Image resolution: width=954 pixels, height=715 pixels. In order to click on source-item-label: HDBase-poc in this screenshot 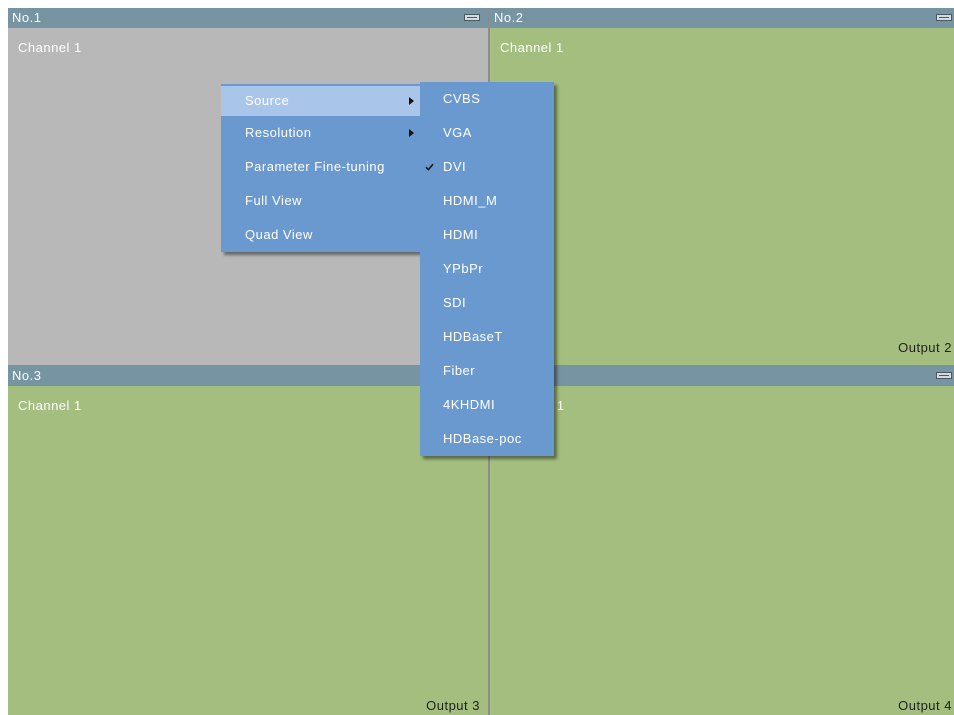, I will do `click(482, 438)`.